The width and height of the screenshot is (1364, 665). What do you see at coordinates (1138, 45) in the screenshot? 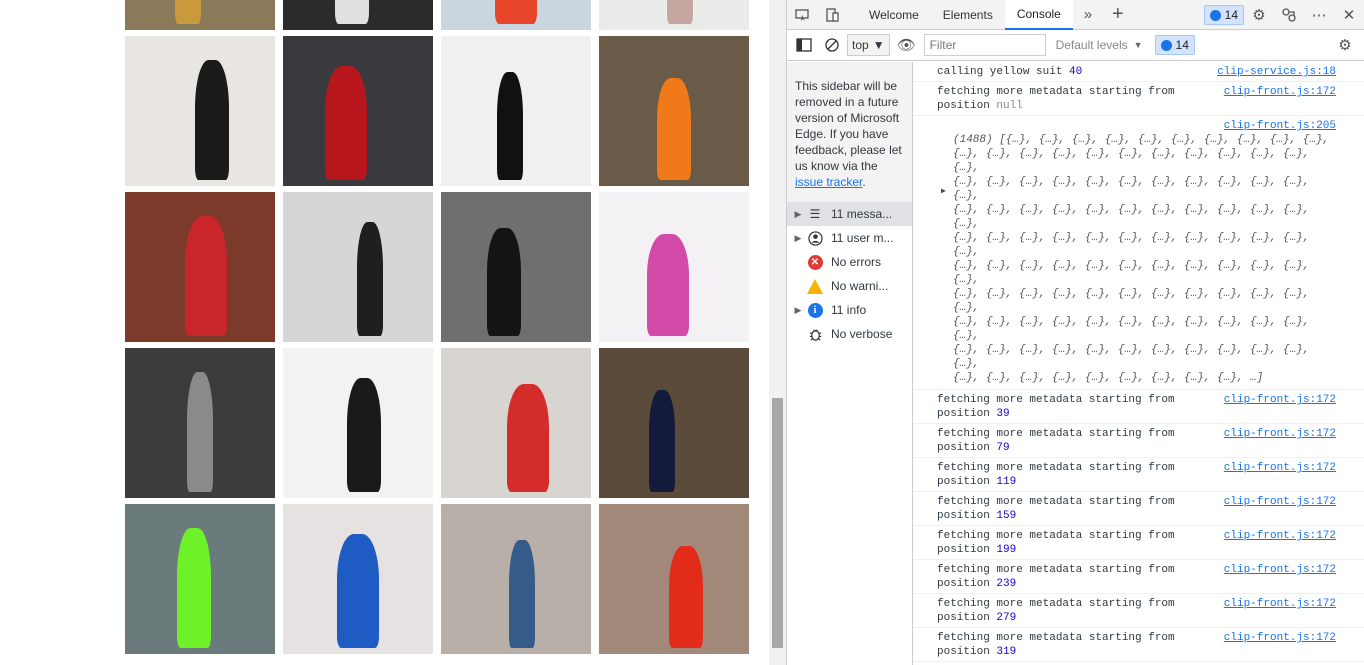
I see `chevron-down-icon: ▼` at bounding box center [1138, 45].